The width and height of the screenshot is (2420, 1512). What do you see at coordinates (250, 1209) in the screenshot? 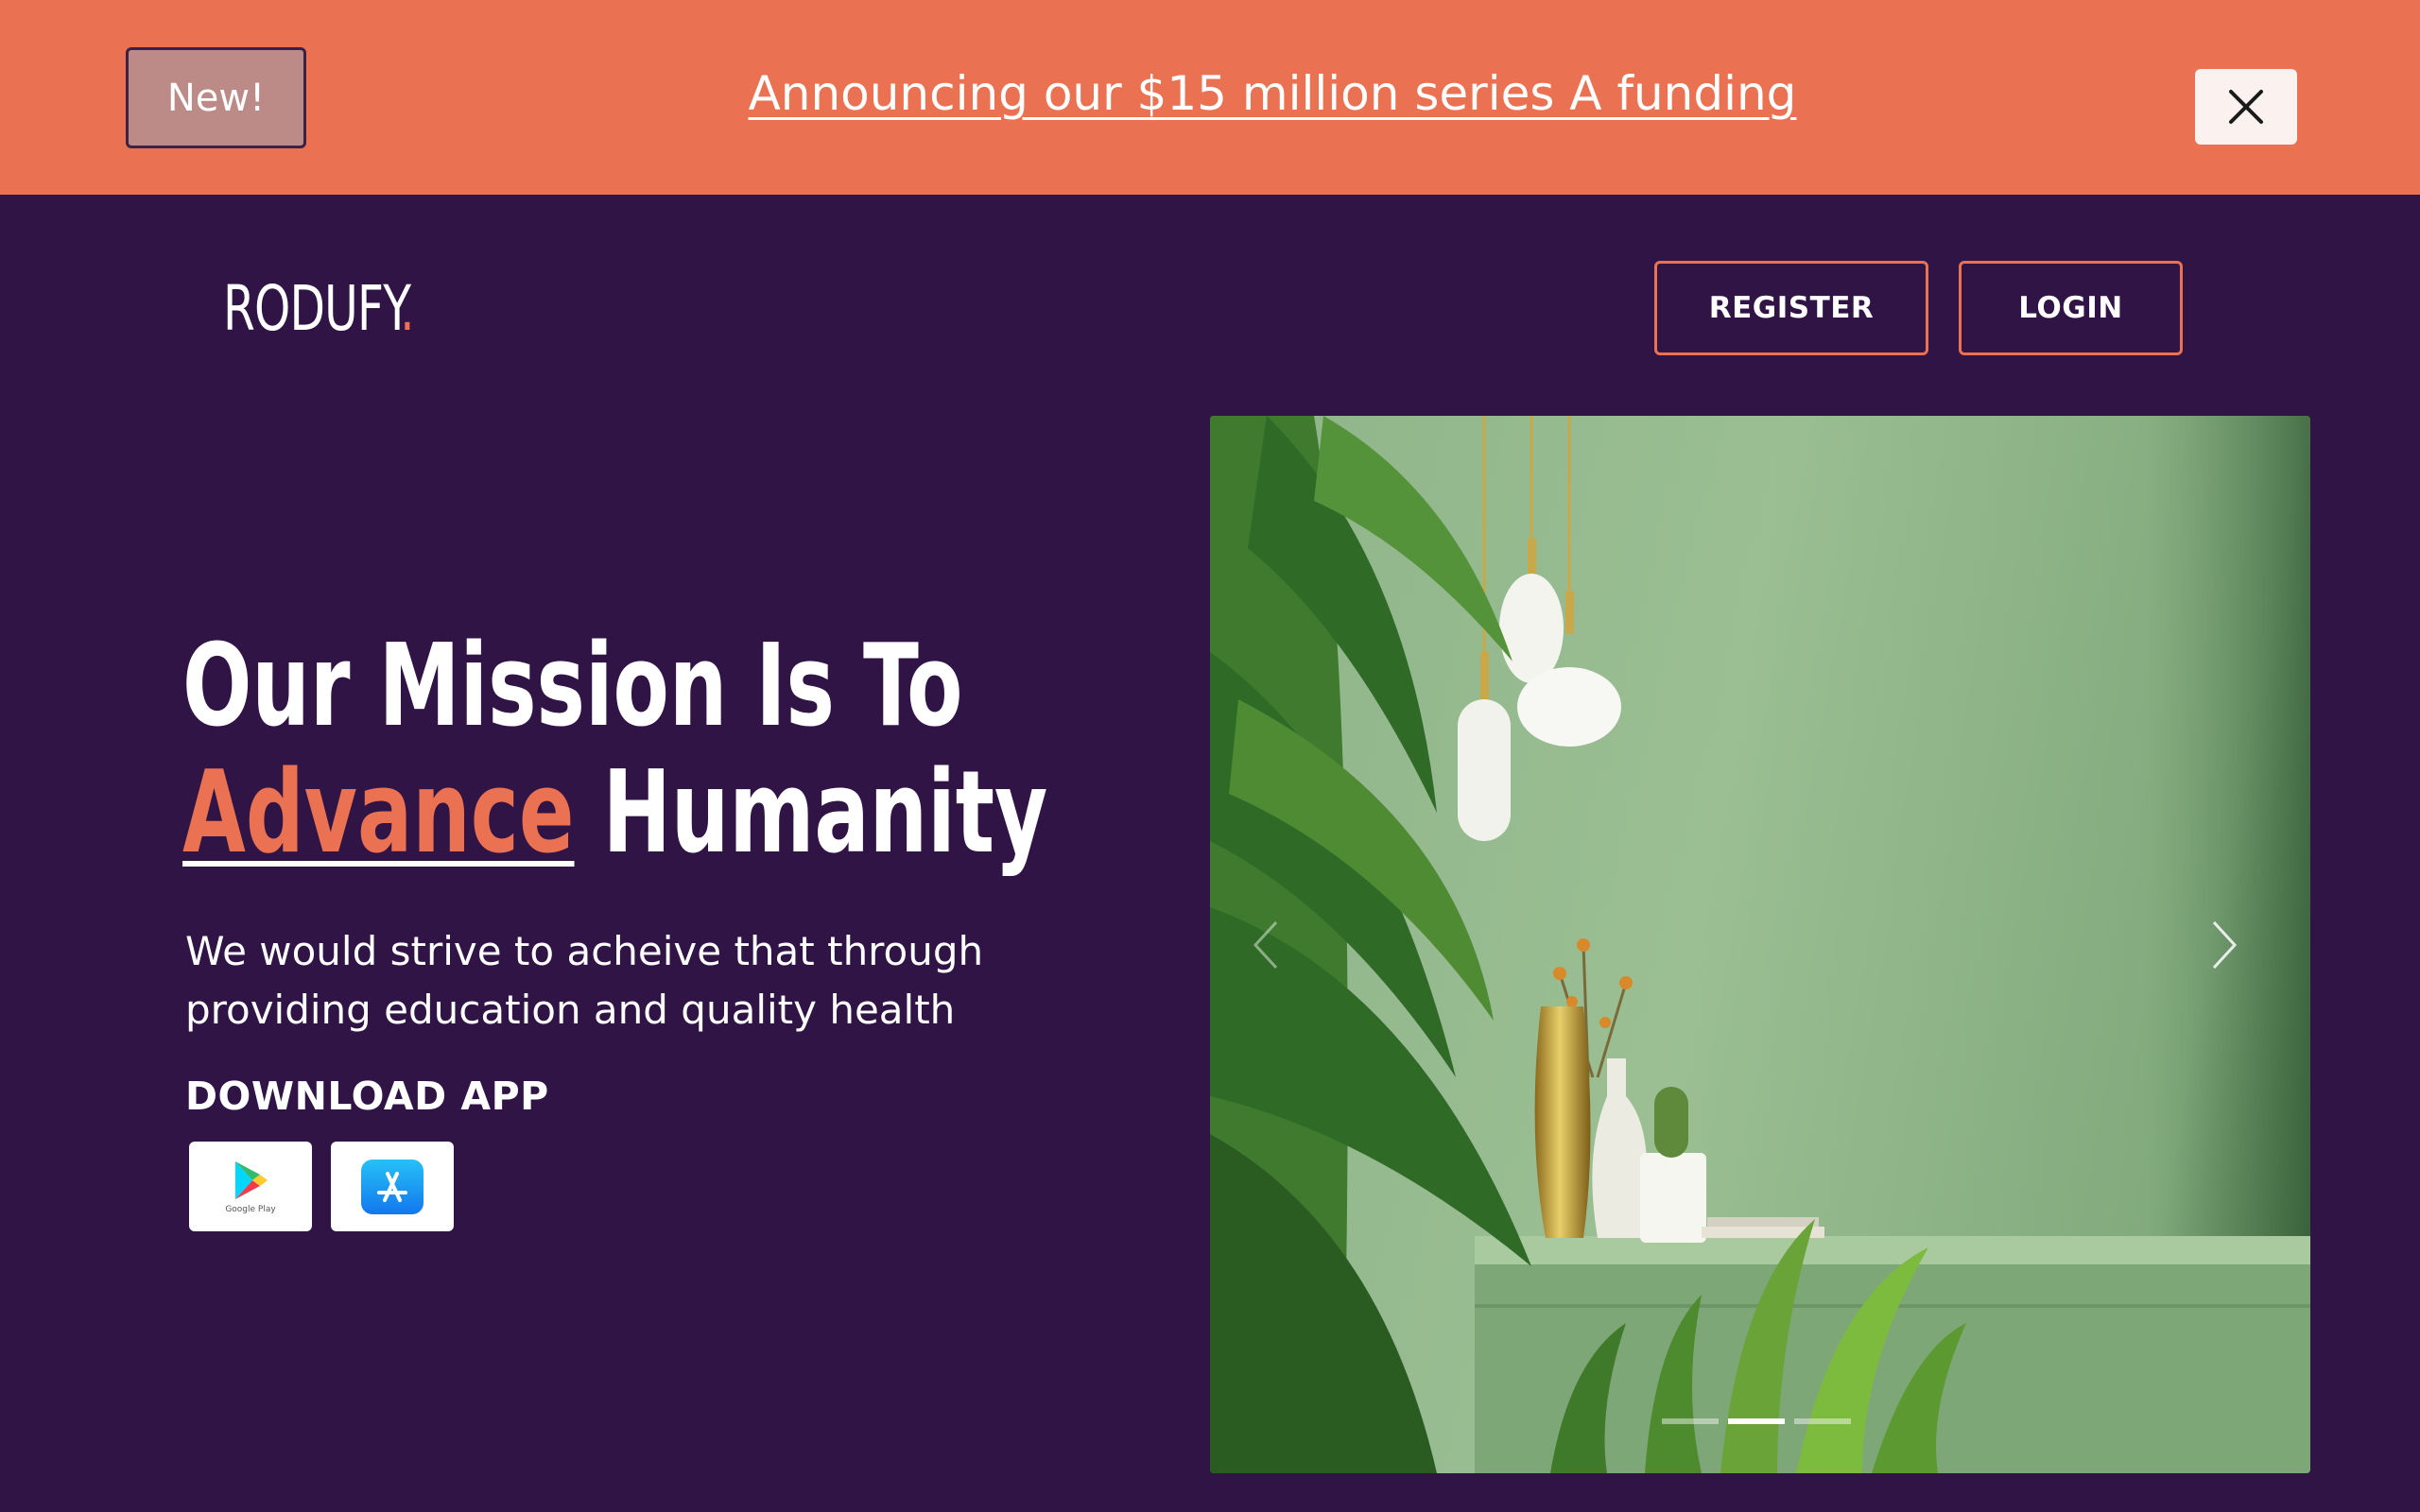
I see `google-play-caption: Google Play` at bounding box center [250, 1209].